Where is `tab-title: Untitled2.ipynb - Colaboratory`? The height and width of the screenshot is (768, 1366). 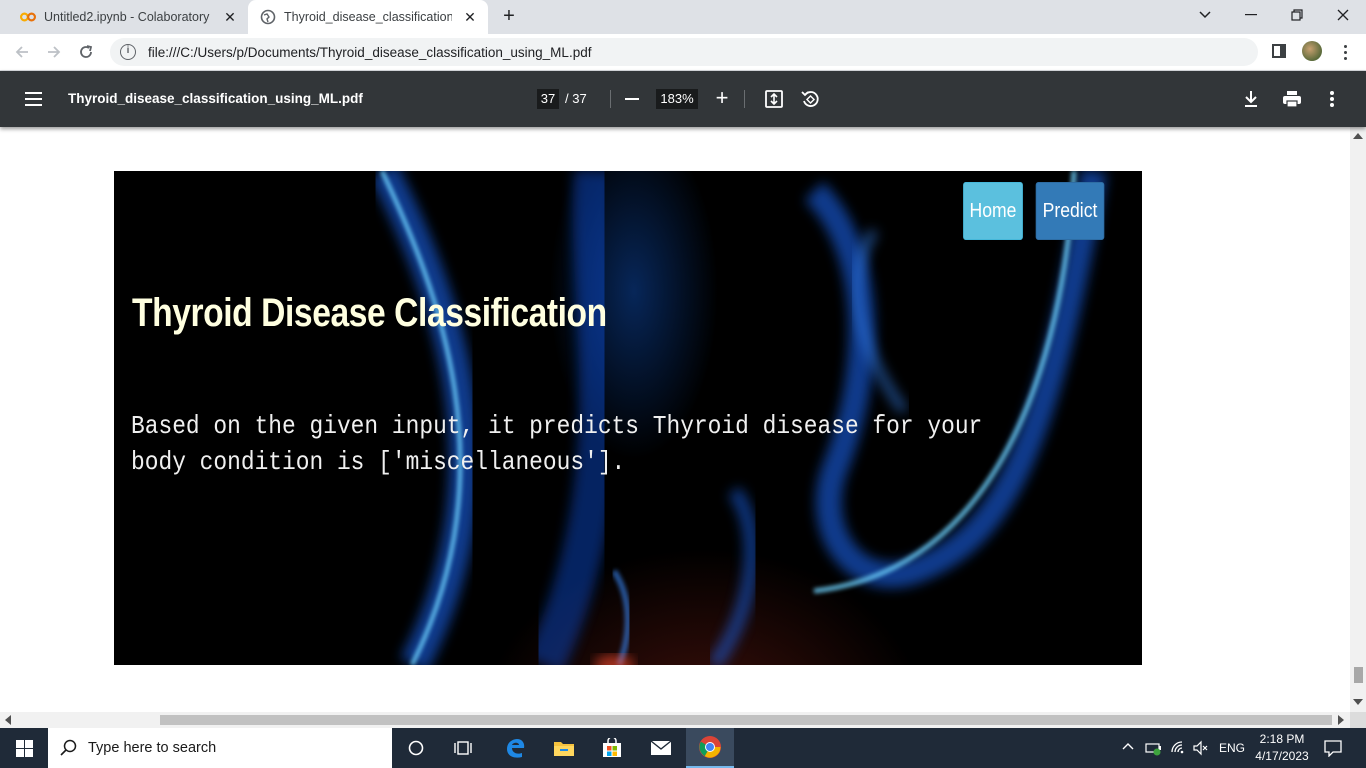
tab-title: Untitled2.ipynb - Colaboratory is located at coordinates (127, 17).